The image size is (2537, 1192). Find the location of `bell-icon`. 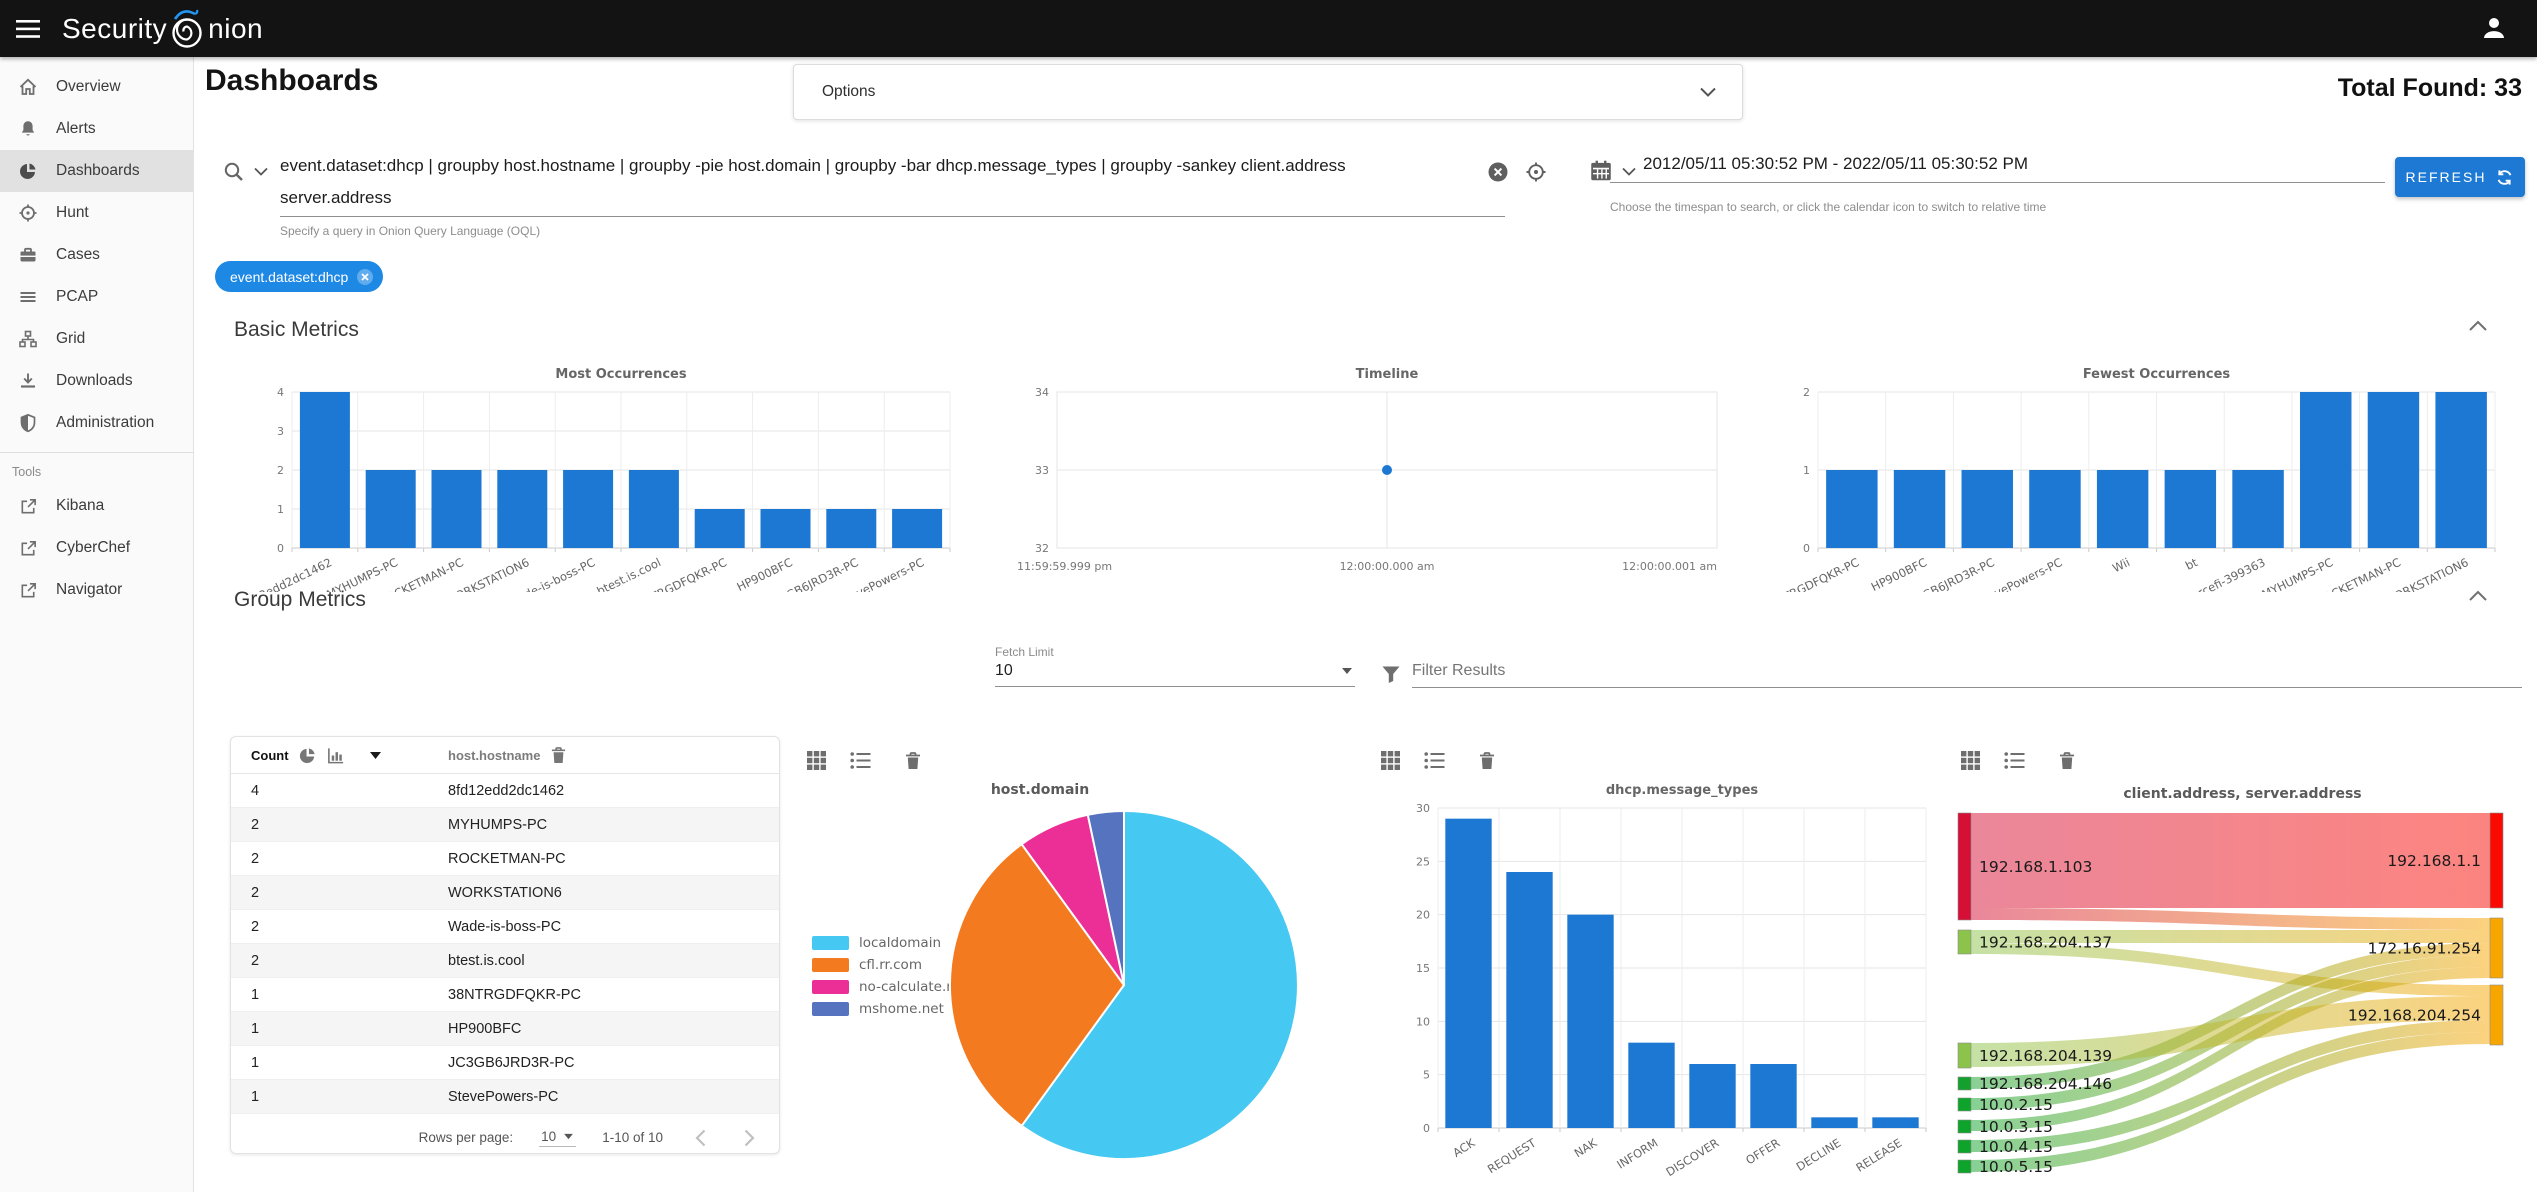

bell-icon is located at coordinates (28, 129).